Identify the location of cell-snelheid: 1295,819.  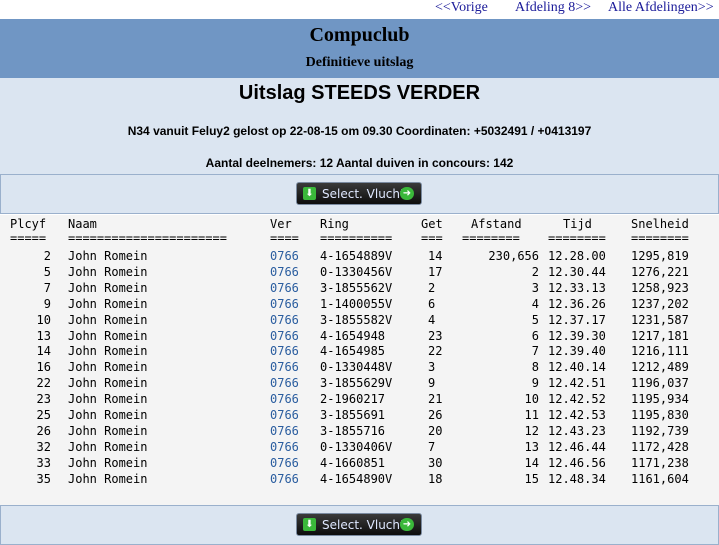
(660, 256).